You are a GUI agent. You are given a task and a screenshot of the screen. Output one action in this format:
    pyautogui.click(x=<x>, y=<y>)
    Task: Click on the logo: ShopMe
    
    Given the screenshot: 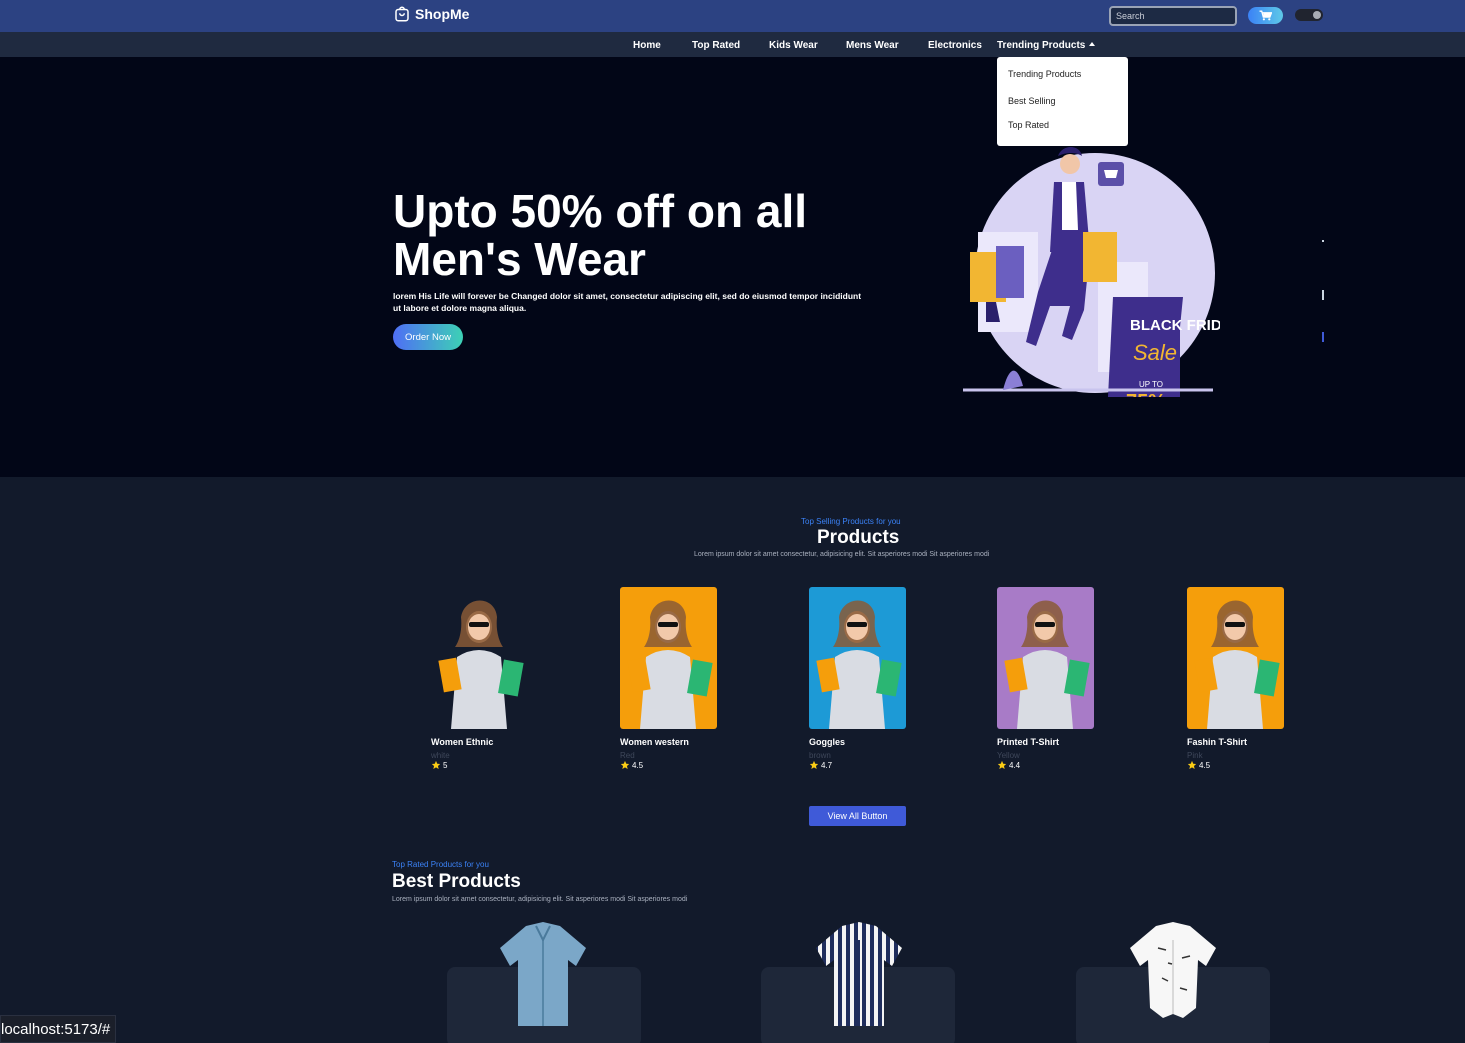 What is the action you would take?
    pyautogui.click(x=431, y=14)
    